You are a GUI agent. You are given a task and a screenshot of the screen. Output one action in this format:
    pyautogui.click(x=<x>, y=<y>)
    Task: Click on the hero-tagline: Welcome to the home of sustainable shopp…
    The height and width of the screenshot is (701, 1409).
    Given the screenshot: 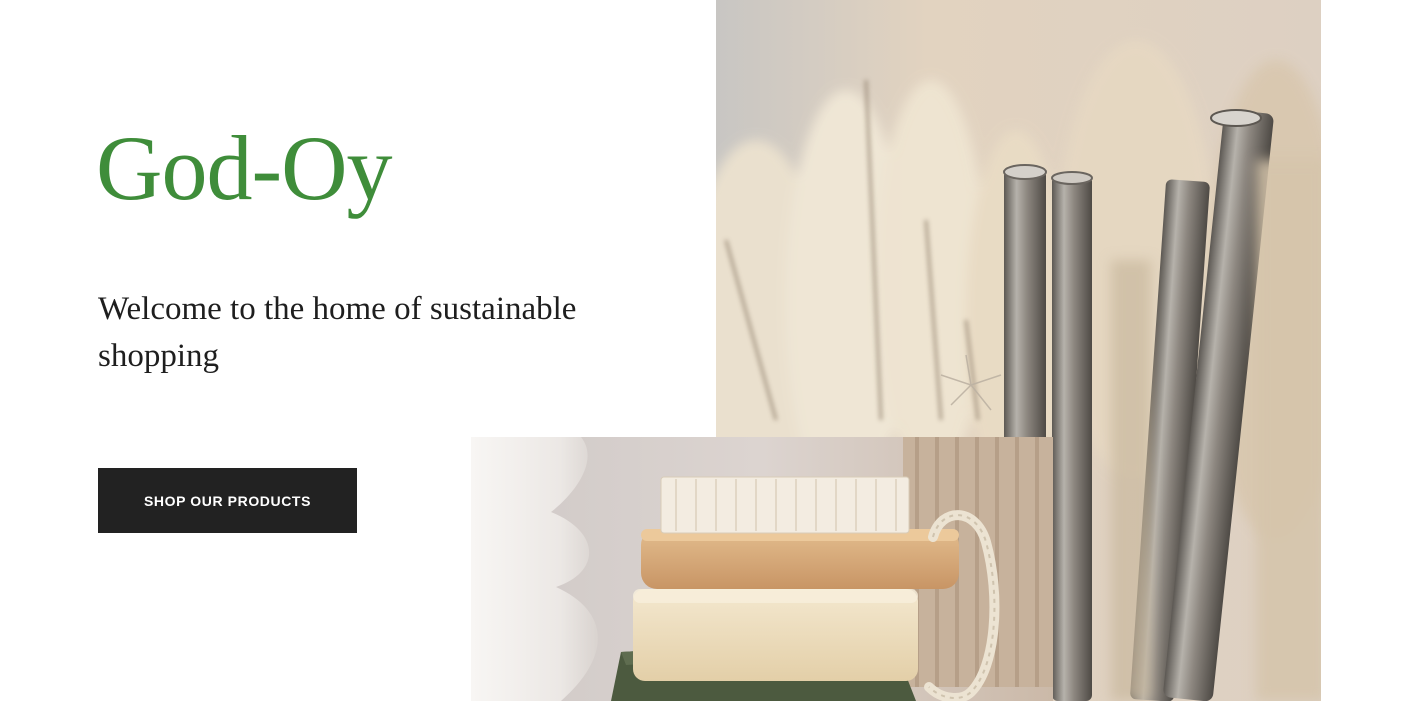 What is the action you would take?
    pyautogui.click(x=337, y=332)
    